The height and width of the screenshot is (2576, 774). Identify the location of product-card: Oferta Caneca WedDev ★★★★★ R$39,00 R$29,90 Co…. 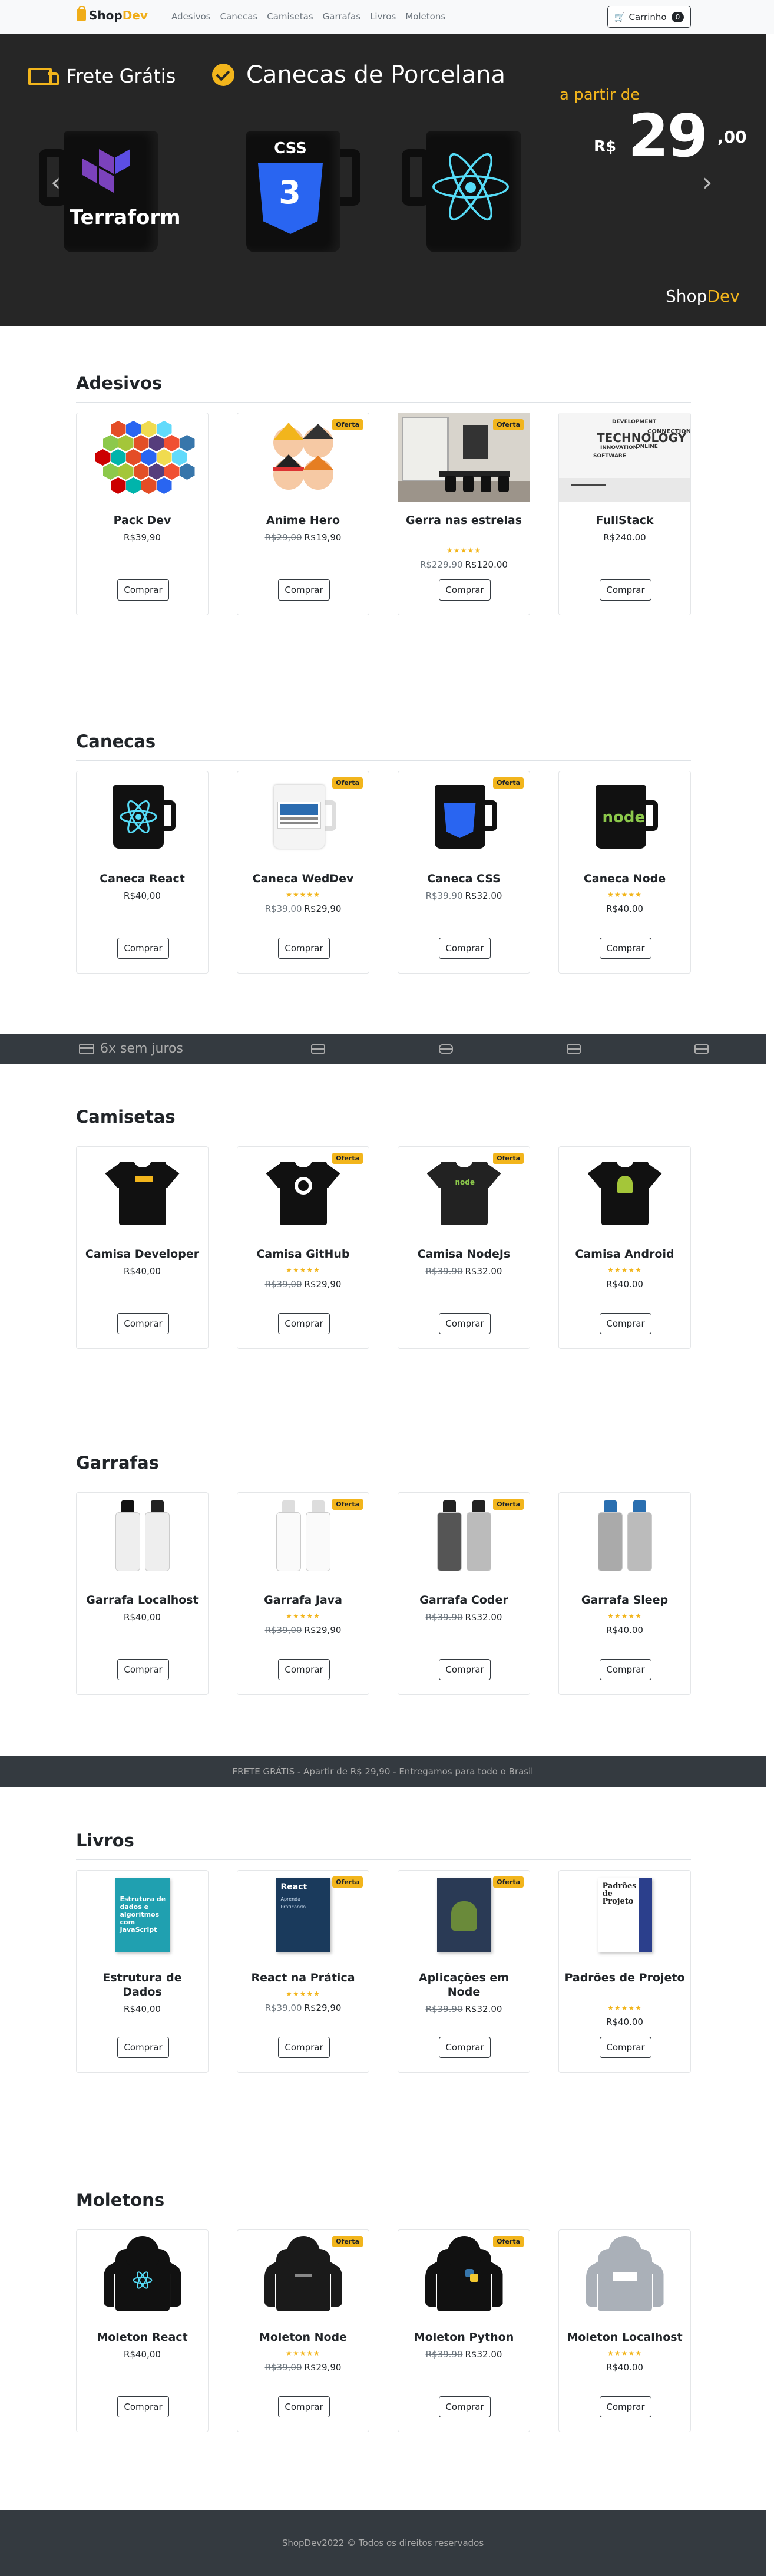
(303, 872).